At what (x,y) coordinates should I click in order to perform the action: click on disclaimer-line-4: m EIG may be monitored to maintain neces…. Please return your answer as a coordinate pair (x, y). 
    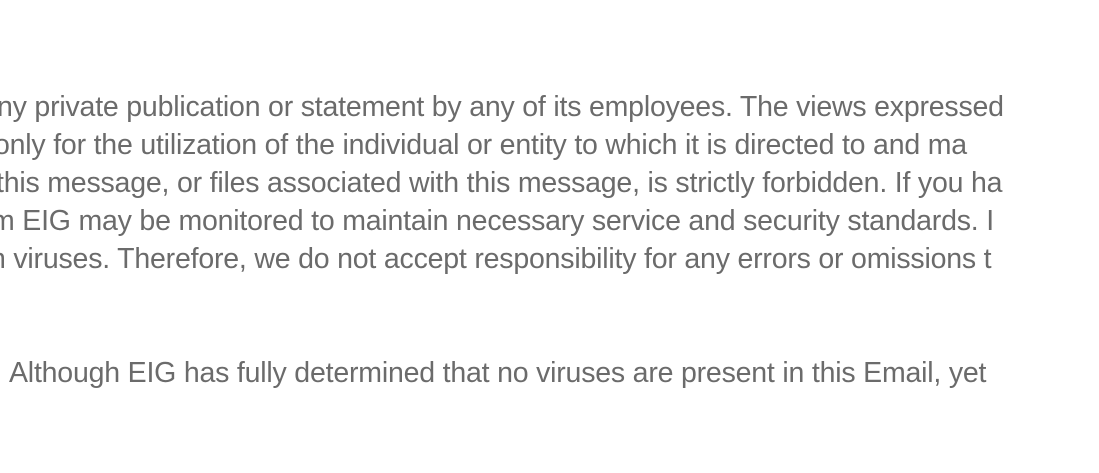
    Looking at the image, I should click on (497, 221).